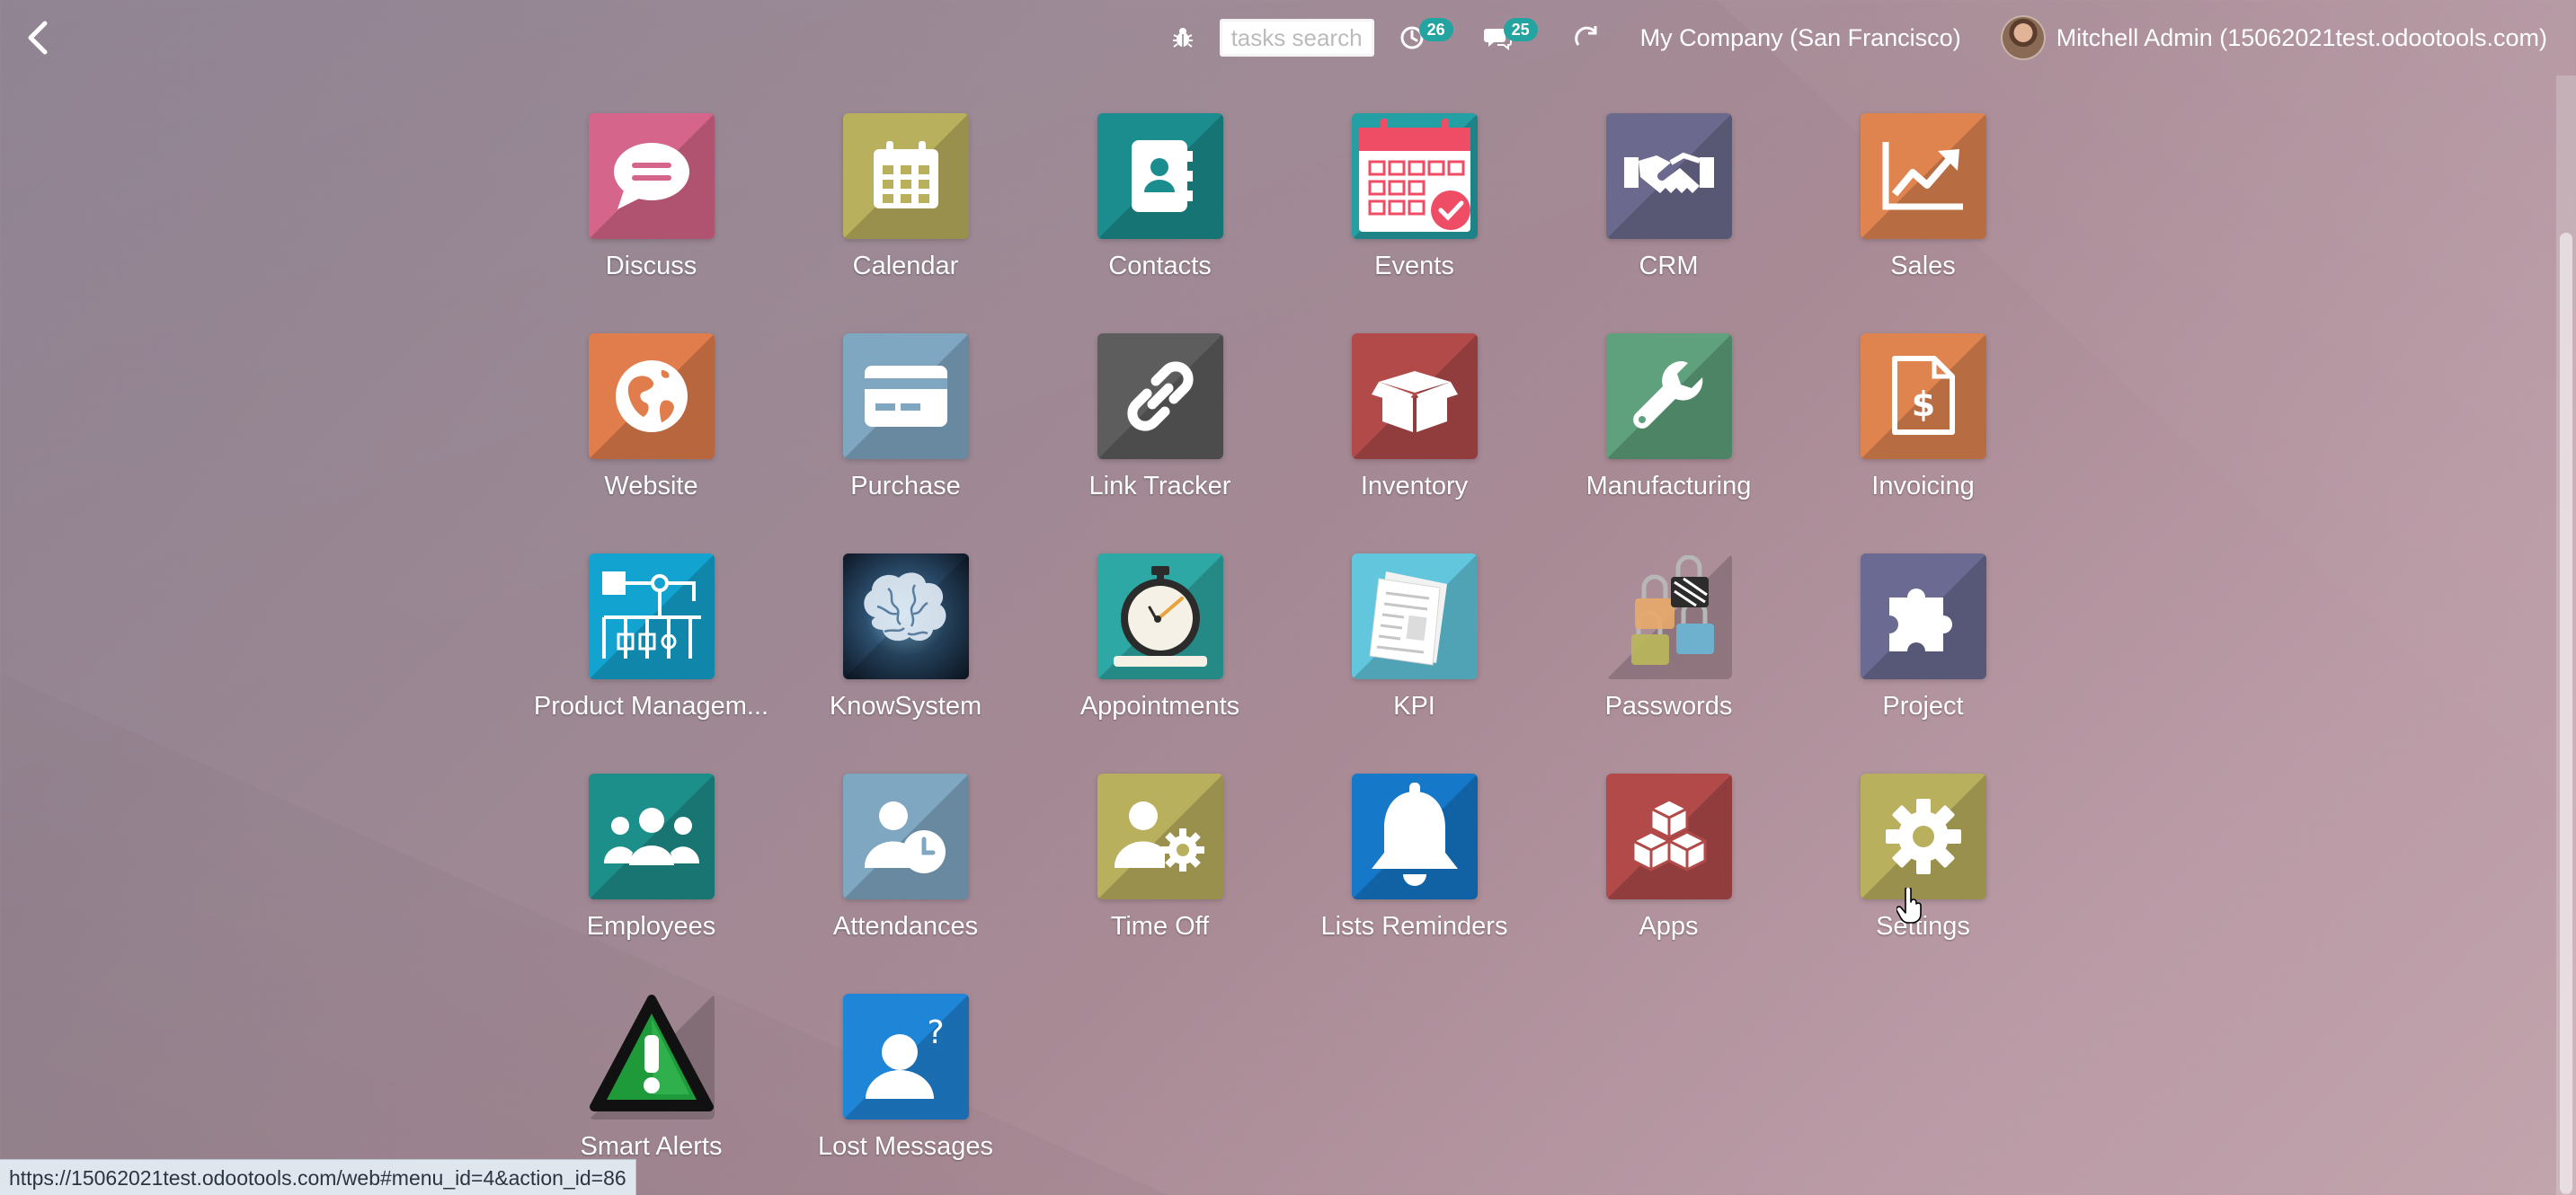  Describe the element at coordinates (651, 486) in the screenshot. I see `app-label: Website` at that location.